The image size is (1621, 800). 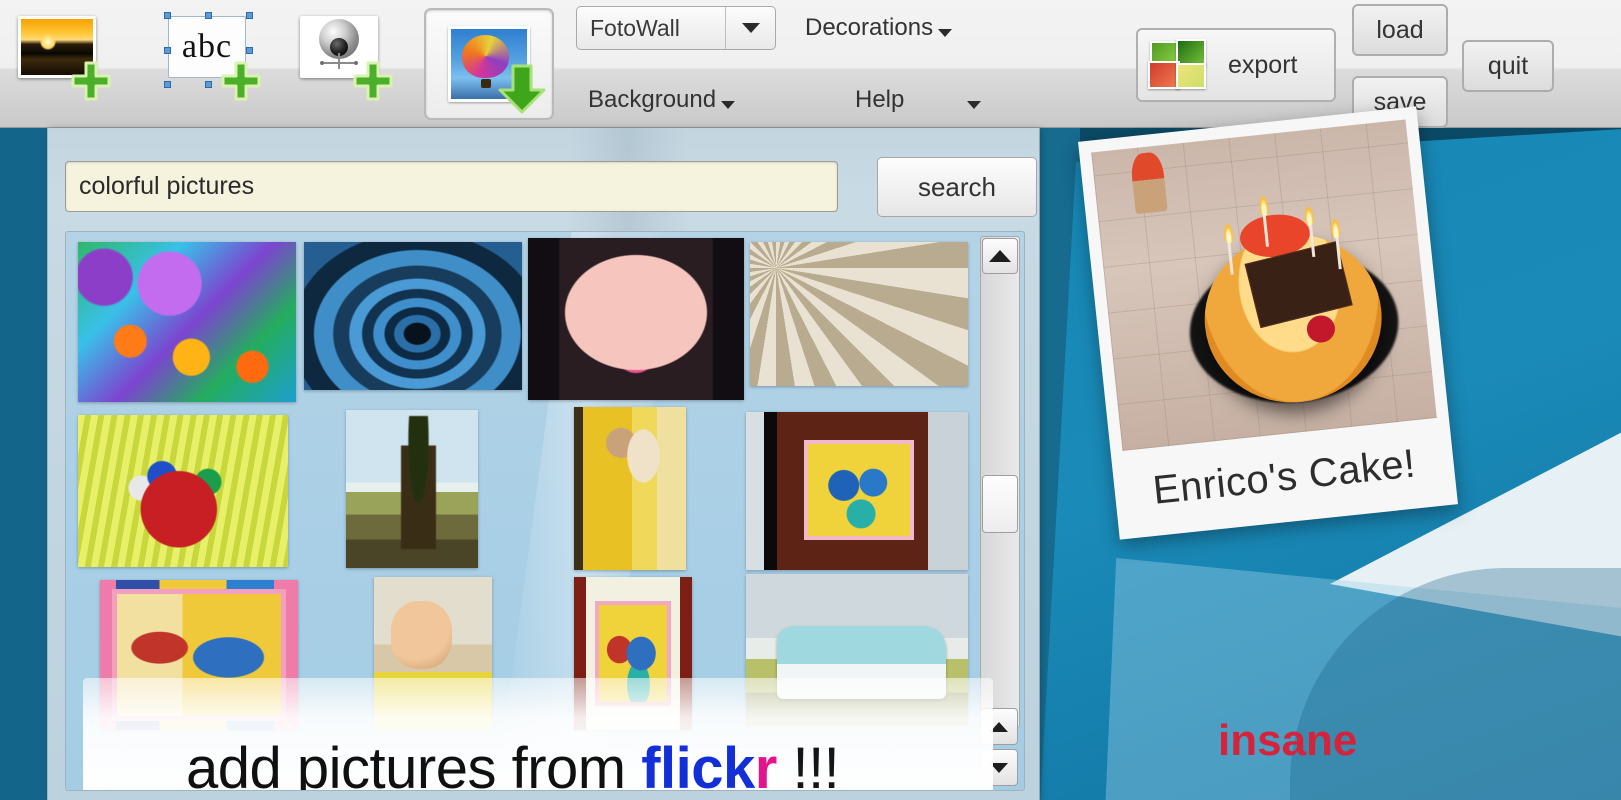 I want to click on menu-decorations: Decorations, so click(x=879, y=28).